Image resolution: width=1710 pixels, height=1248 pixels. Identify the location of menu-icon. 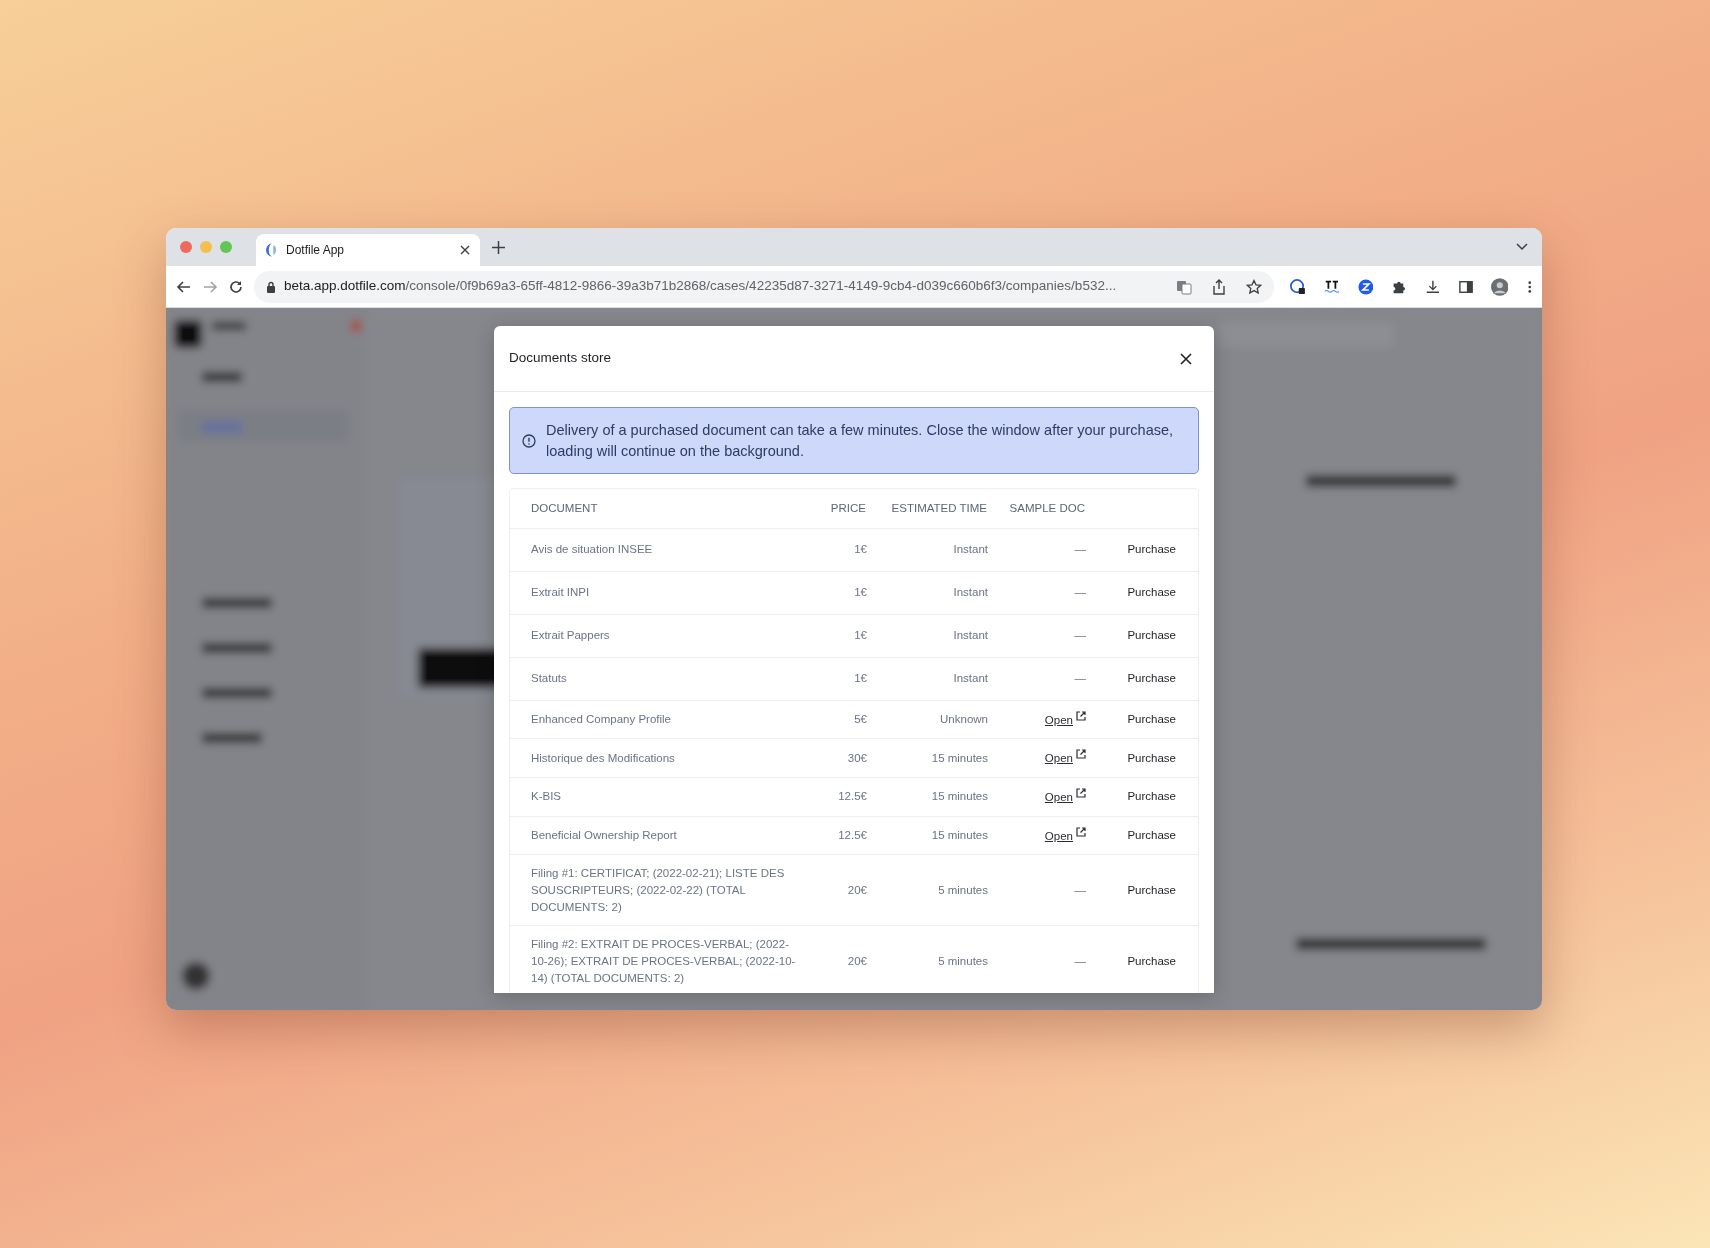
(1530, 286).